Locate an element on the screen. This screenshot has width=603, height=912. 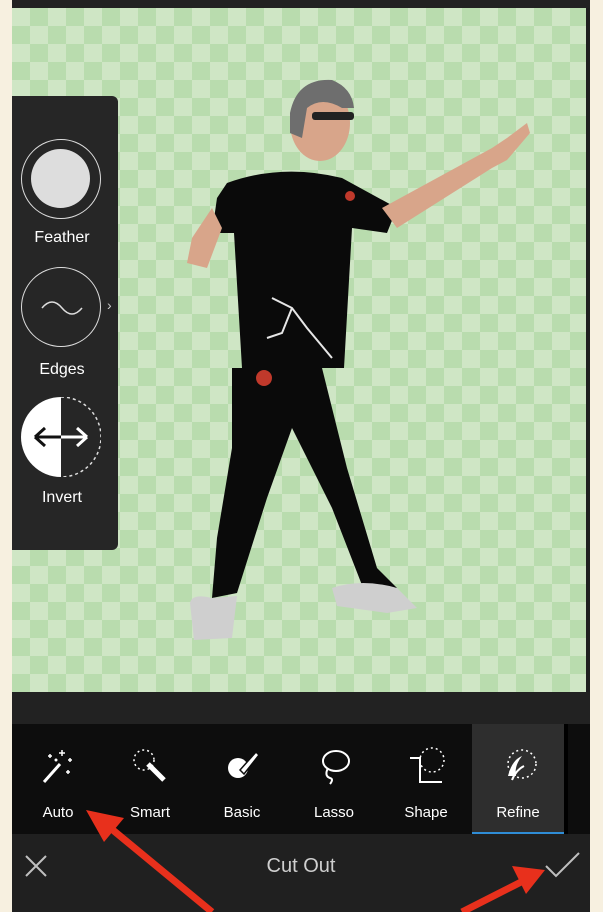
magic-wand-sparkle-icon is located at coordinates (57, 766).